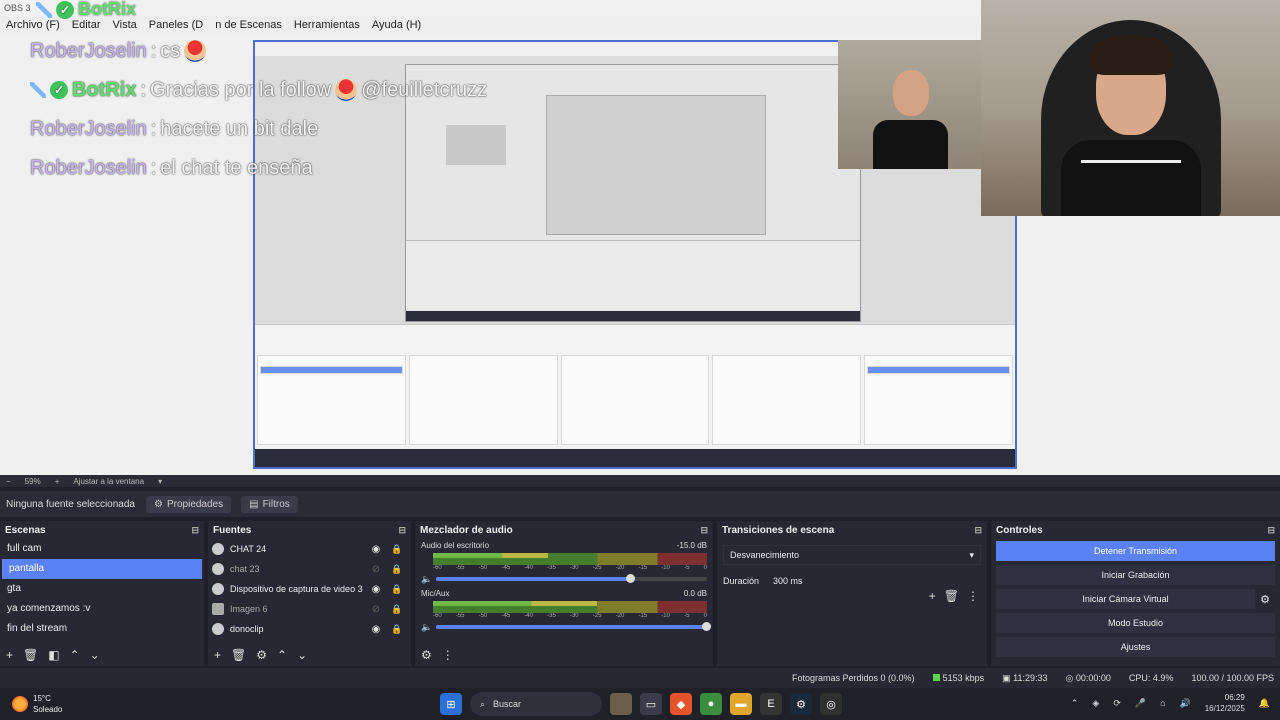 The width and height of the screenshot is (1280, 720). What do you see at coordinates (801, 704) in the screenshot?
I see `steam-icon: ⚙` at bounding box center [801, 704].